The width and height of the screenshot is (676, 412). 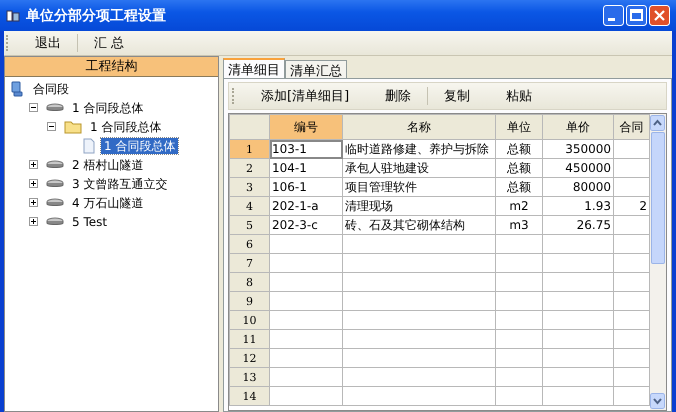 I want to click on row-header: 6, so click(x=250, y=244).